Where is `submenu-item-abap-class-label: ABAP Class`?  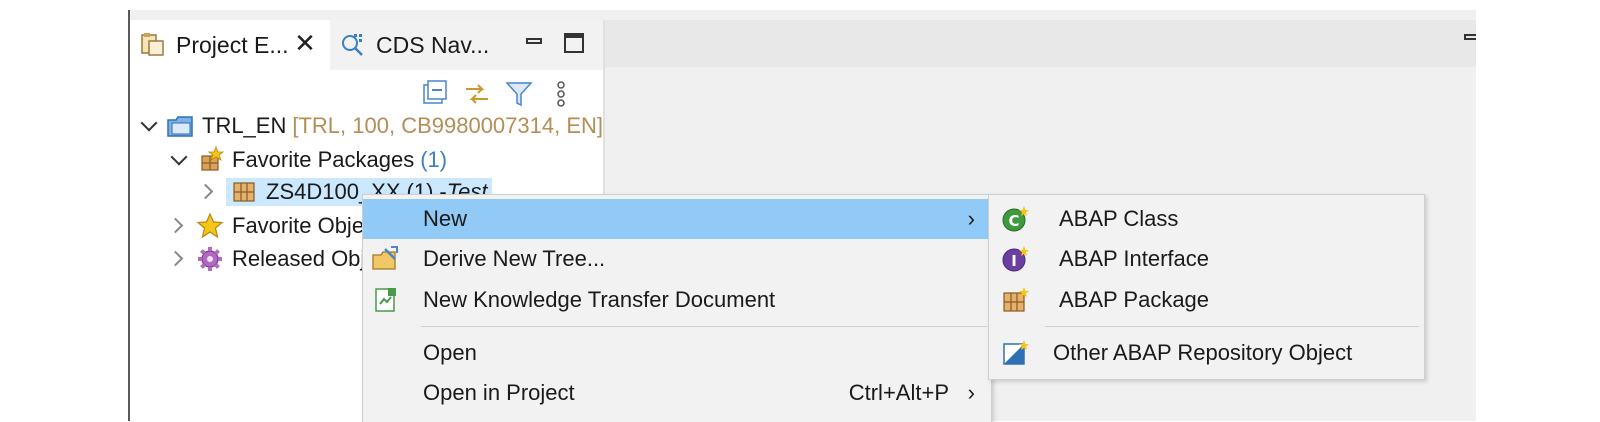 submenu-item-abap-class-label: ABAP Class is located at coordinates (1119, 218).